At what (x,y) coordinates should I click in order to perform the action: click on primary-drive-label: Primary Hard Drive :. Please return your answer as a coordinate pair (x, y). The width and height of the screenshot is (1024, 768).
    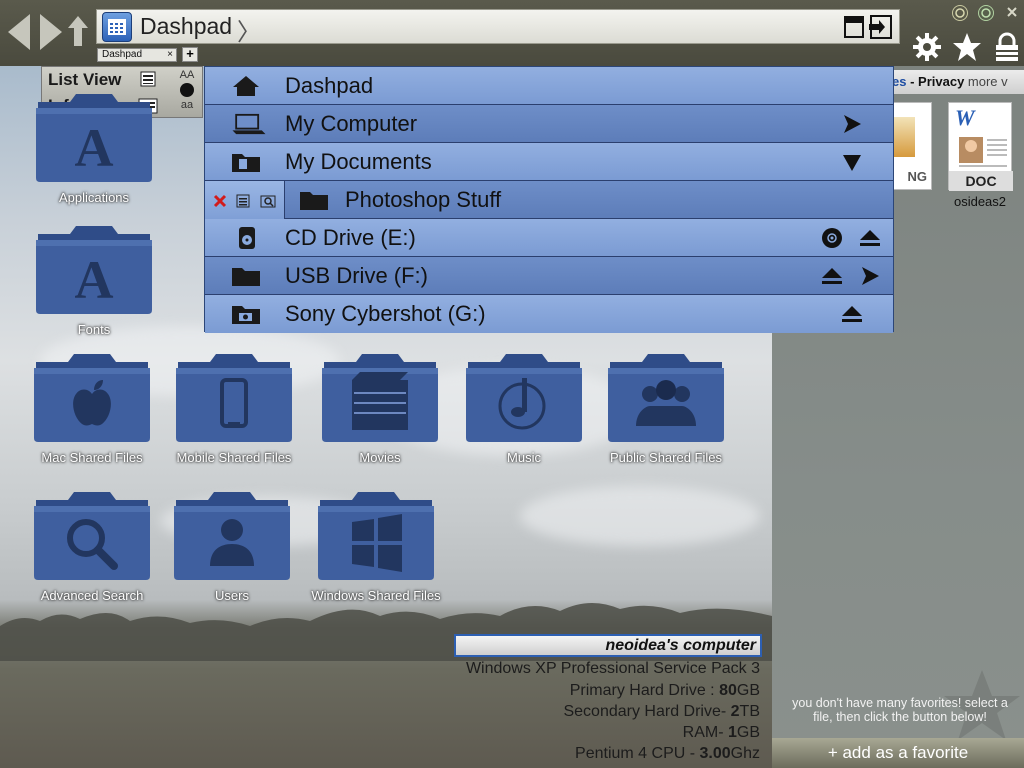
    Looking at the image, I should click on (644, 690).